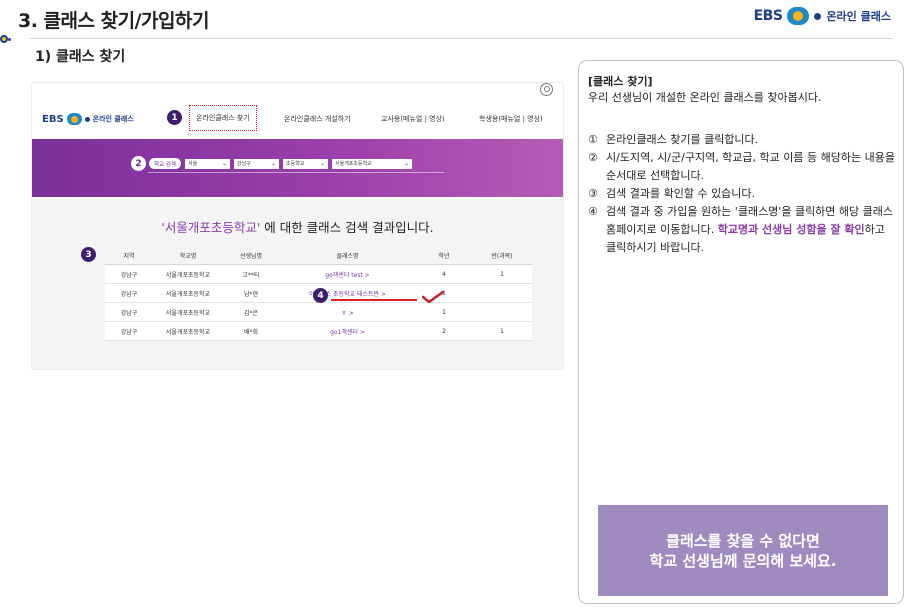 The image size is (907, 607). I want to click on school-level-select-value: 초등학교, so click(295, 164).